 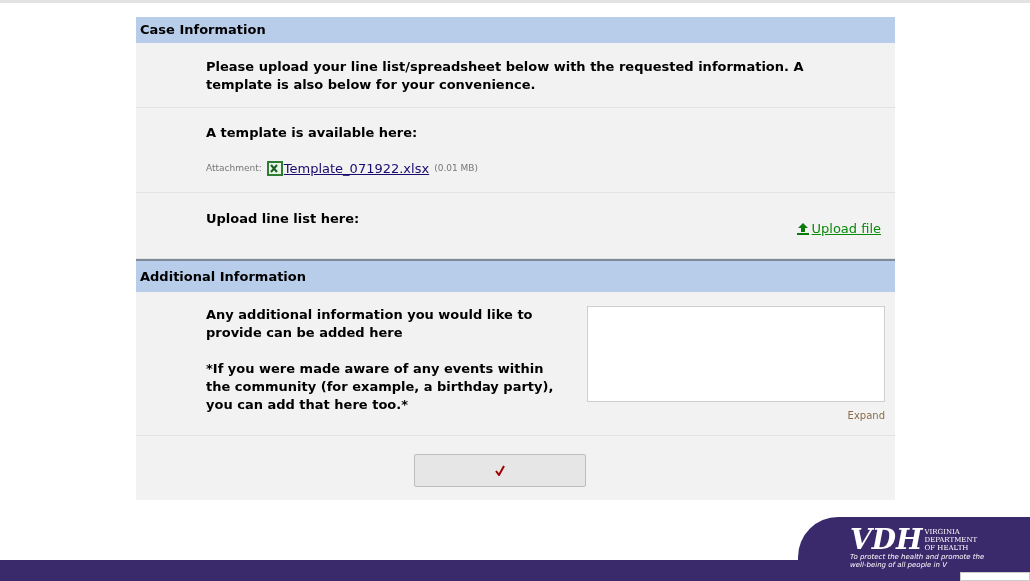 I want to click on upload-icon, so click(x=802, y=228).